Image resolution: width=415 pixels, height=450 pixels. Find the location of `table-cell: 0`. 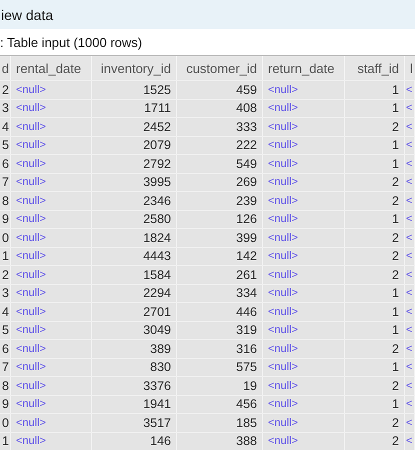

table-cell: 0 is located at coordinates (5, 422).